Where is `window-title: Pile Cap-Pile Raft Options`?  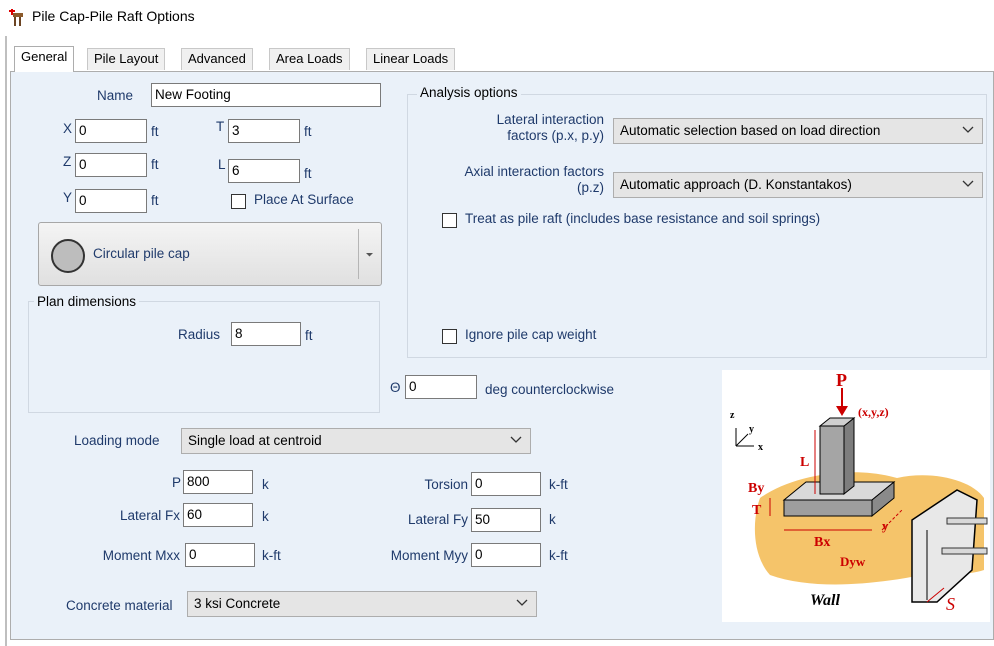
window-title: Pile Cap-Pile Raft Options is located at coordinates (113, 16).